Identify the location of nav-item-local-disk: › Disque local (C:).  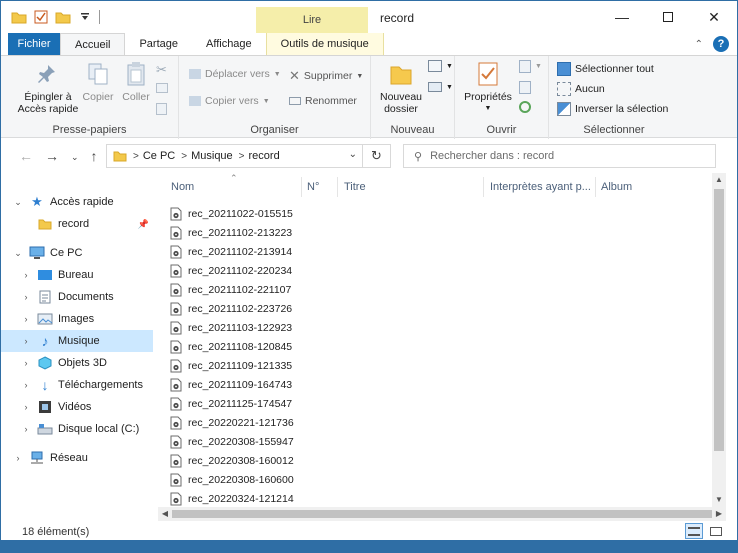
(77, 429).